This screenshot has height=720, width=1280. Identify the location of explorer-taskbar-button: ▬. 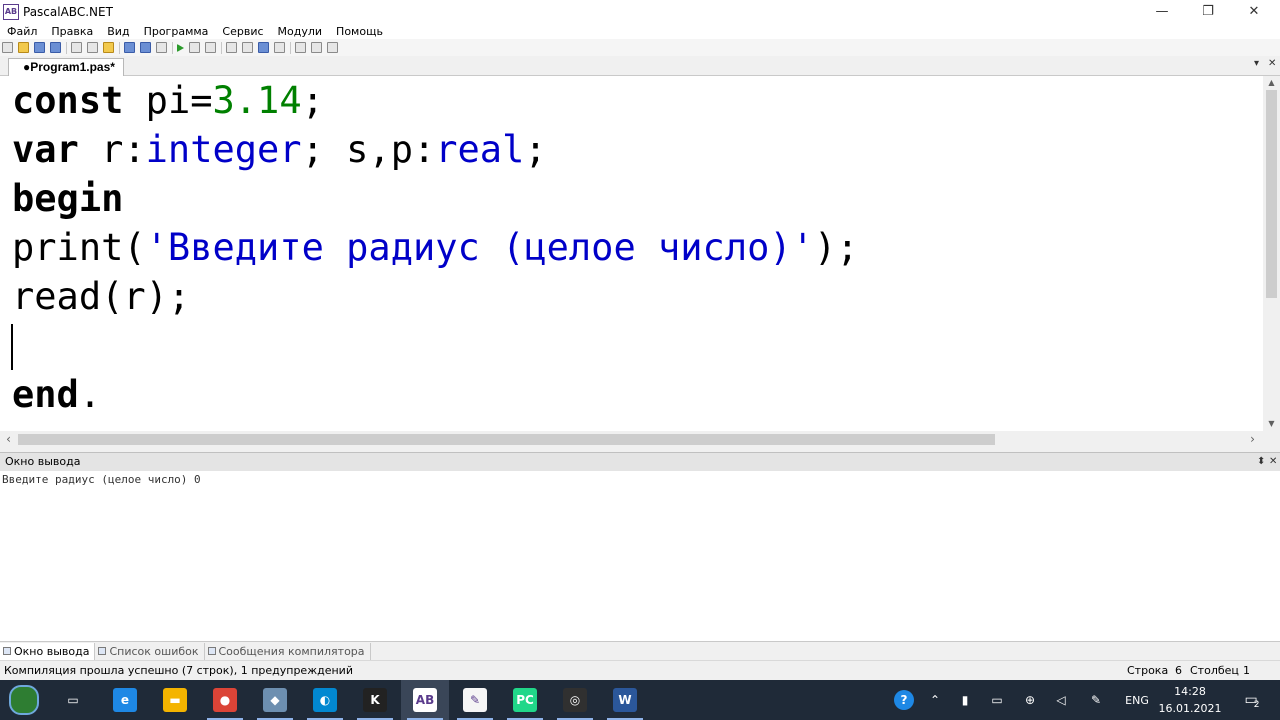
(175, 700).